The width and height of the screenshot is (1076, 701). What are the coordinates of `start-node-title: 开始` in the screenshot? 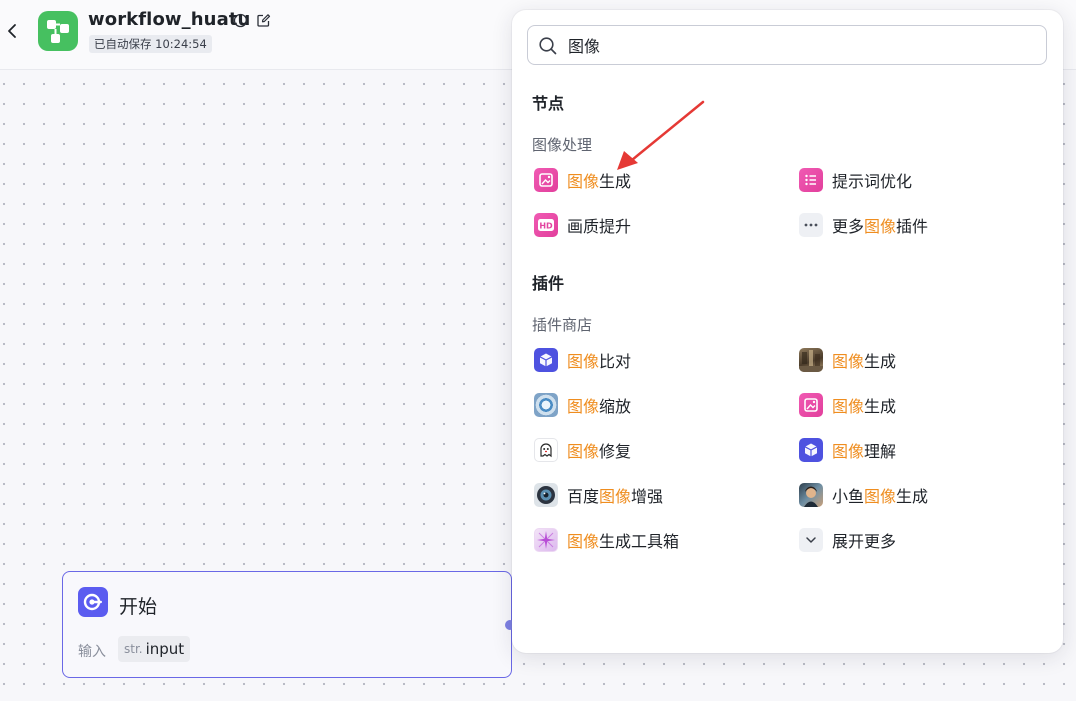 It's located at (138, 607).